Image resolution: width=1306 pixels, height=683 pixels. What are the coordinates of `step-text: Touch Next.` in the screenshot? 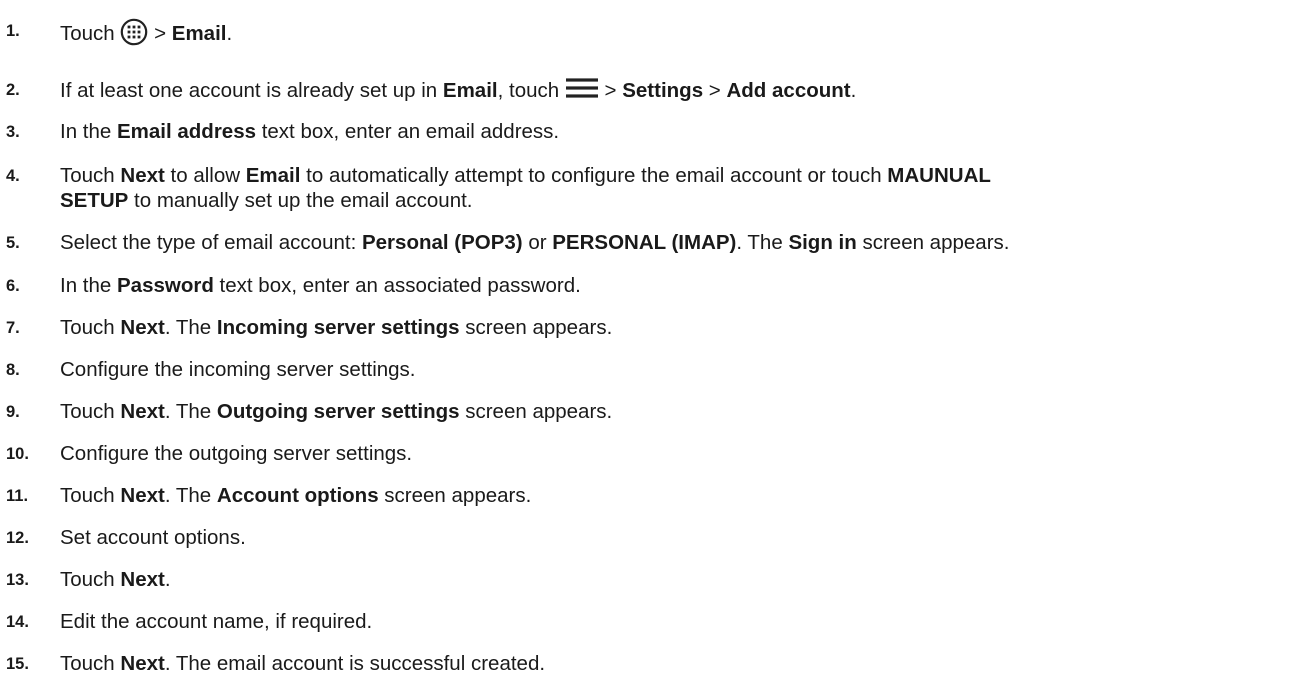 It's located at (115, 579).